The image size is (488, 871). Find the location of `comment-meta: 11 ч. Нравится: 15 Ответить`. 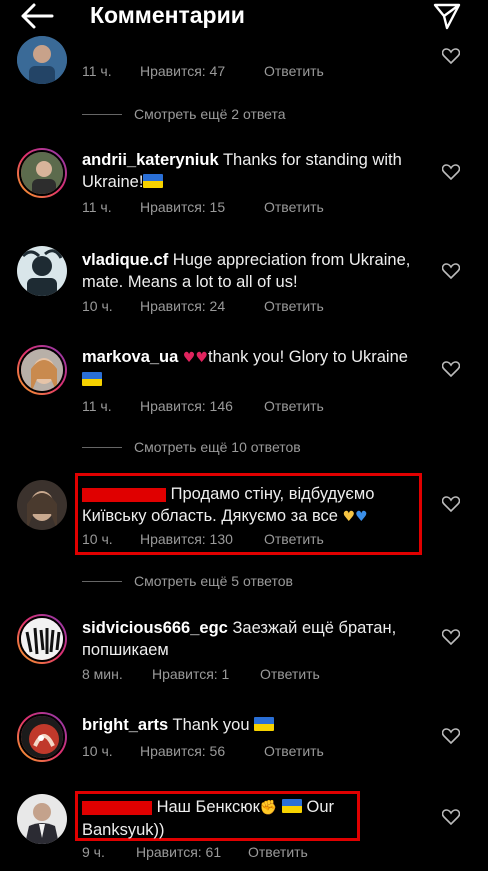

comment-meta: 11 ч. Нравится: 15 Ответить is located at coordinates (203, 207).